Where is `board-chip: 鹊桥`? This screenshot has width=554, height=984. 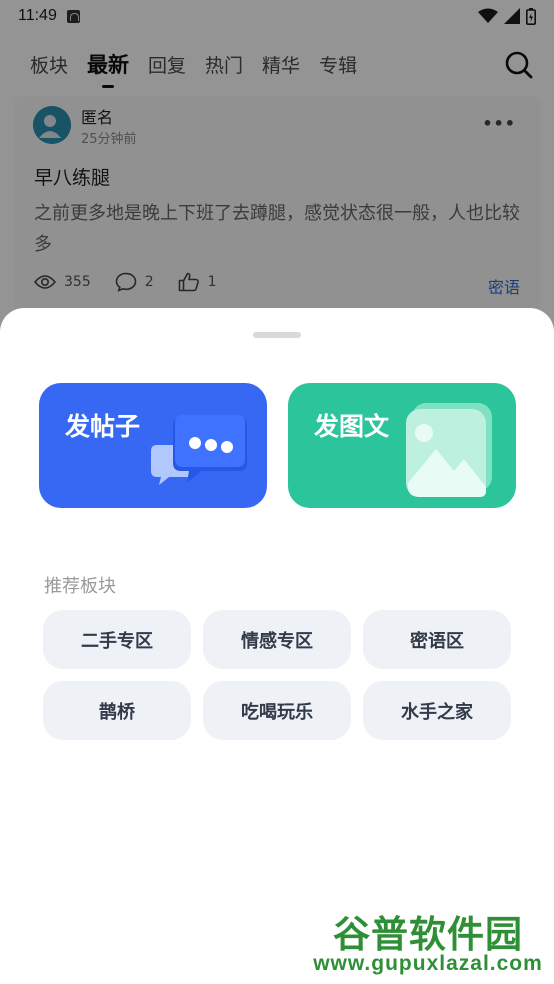
board-chip: 鹊桥 is located at coordinates (117, 710).